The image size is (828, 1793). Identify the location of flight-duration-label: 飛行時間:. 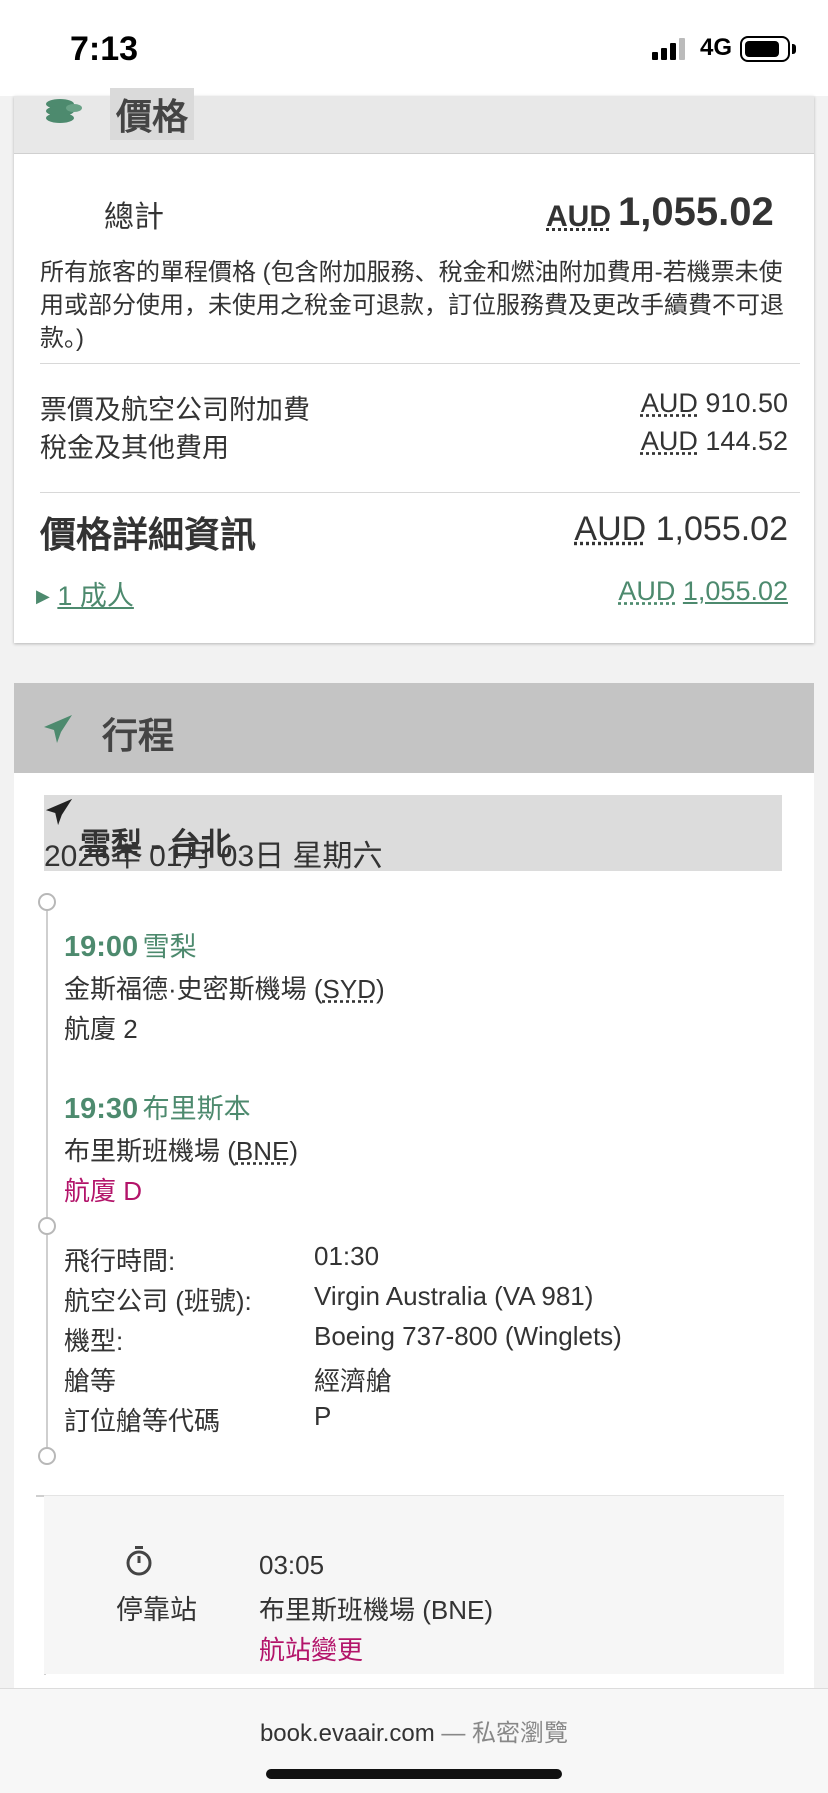
(120, 1261).